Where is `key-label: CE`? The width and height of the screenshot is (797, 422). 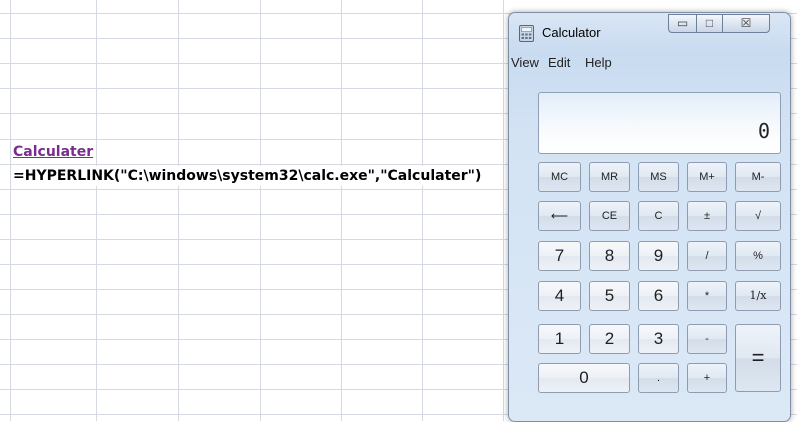 key-label: CE is located at coordinates (609, 216).